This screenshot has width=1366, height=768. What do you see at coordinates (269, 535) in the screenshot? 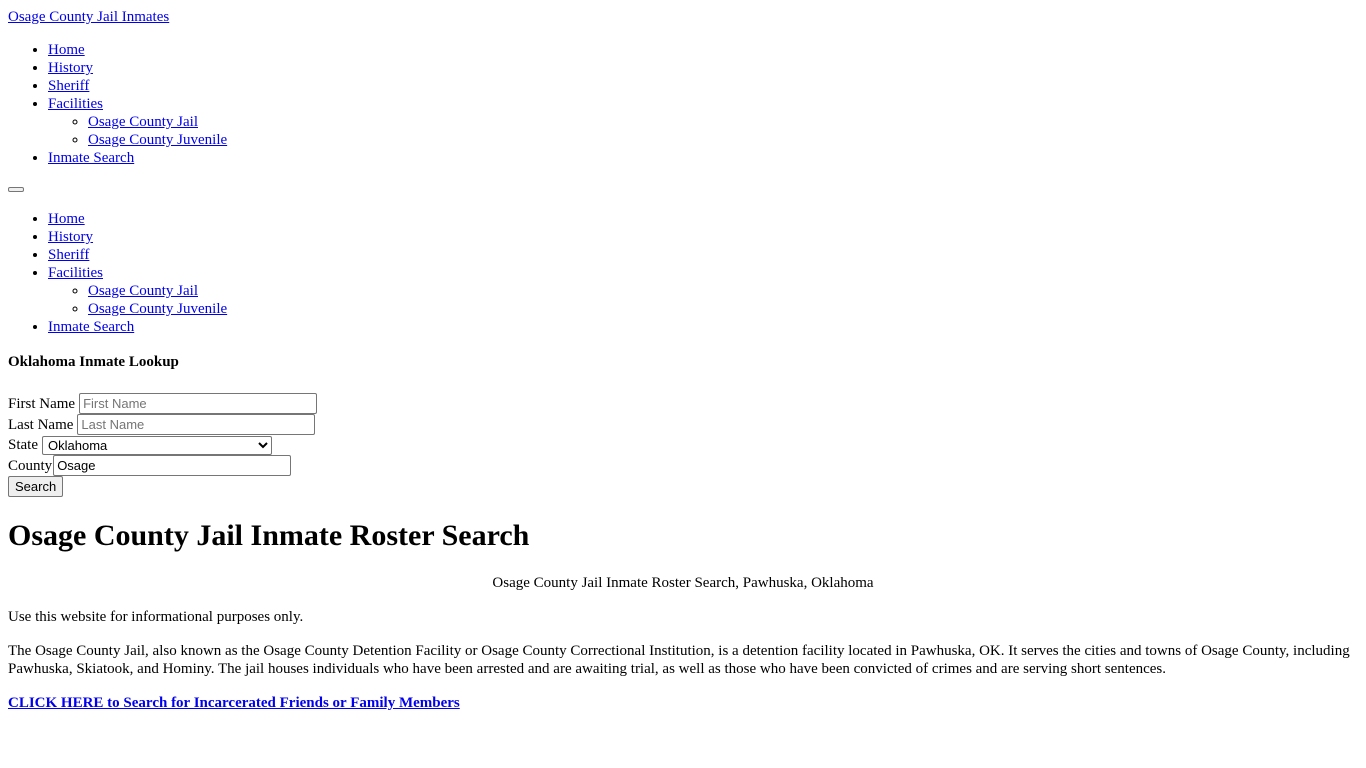
I see `page-title: Osage County Jail Inmate Roster Search` at bounding box center [269, 535].